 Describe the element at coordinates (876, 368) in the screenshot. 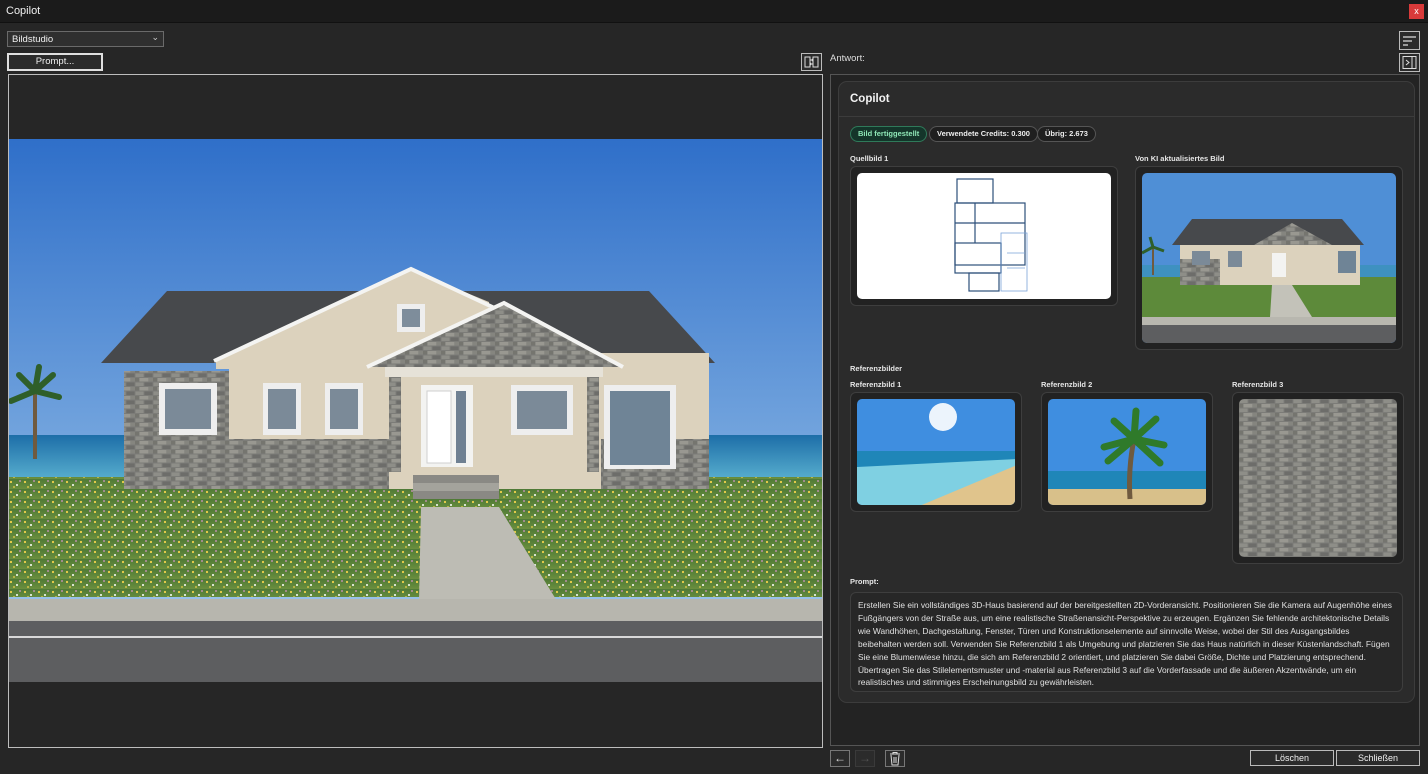

I see `references-heading: Referenzbilder` at that location.